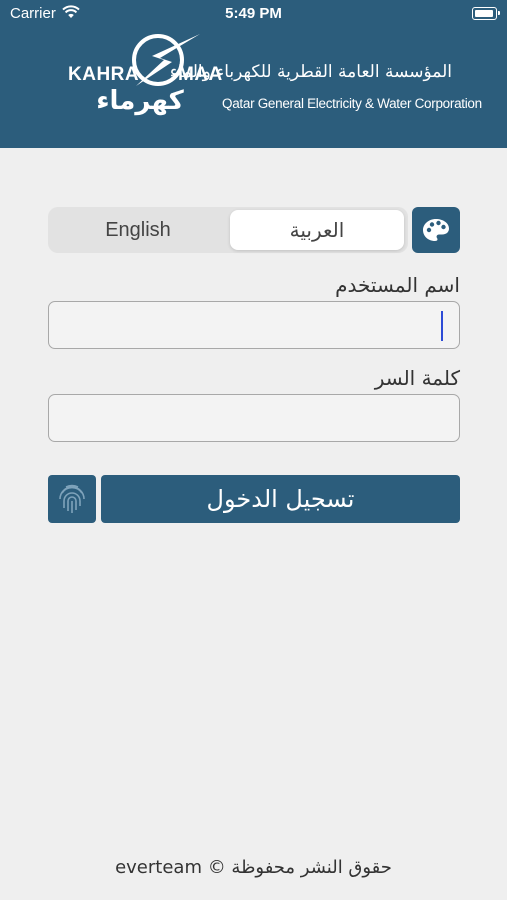 This screenshot has height=900, width=507. Describe the element at coordinates (310, 72) in the screenshot. I see `logo-arabic-fullname: المؤسسة العامة القطرية للكهرباء والماء` at that location.